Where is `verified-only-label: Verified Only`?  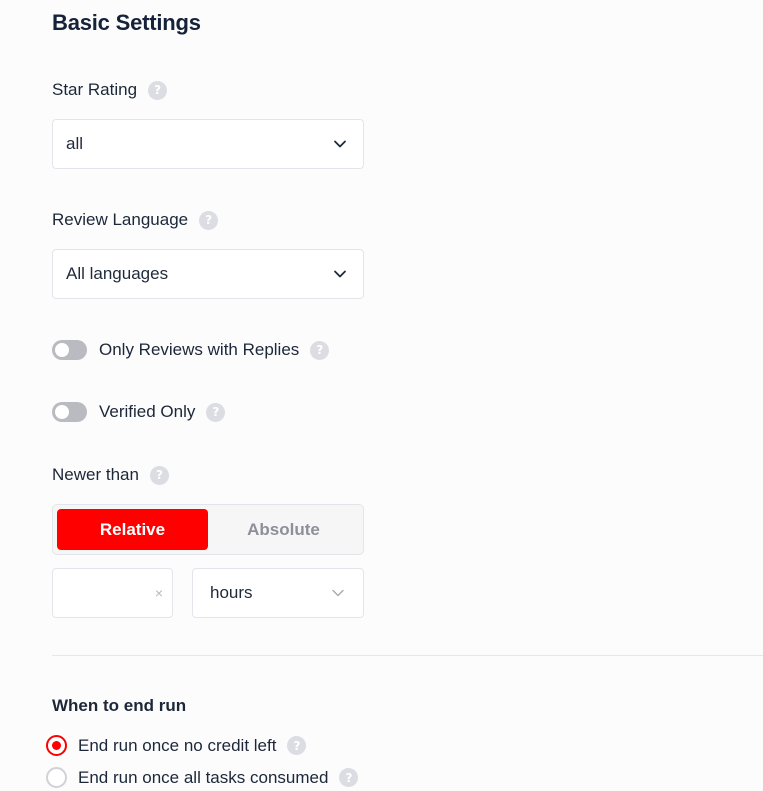 verified-only-label: Verified Only is located at coordinates (147, 411).